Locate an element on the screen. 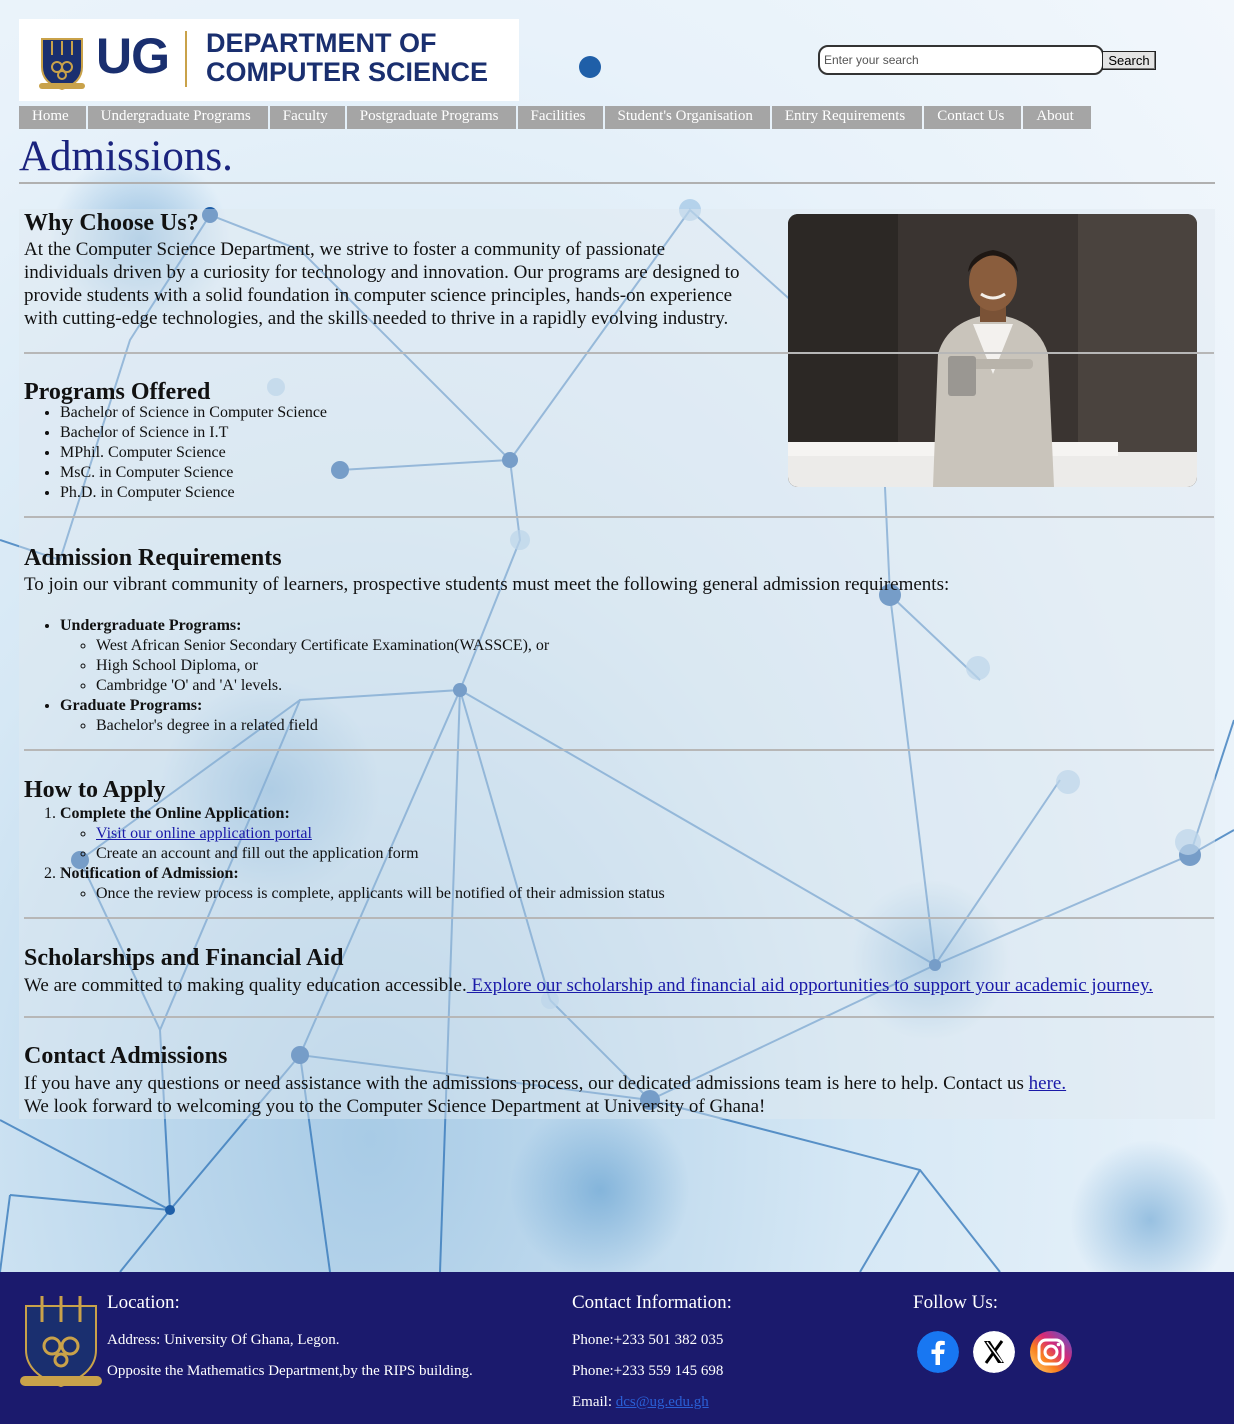  logo-line-1: DEPARTMENT OF is located at coordinates (321, 43).